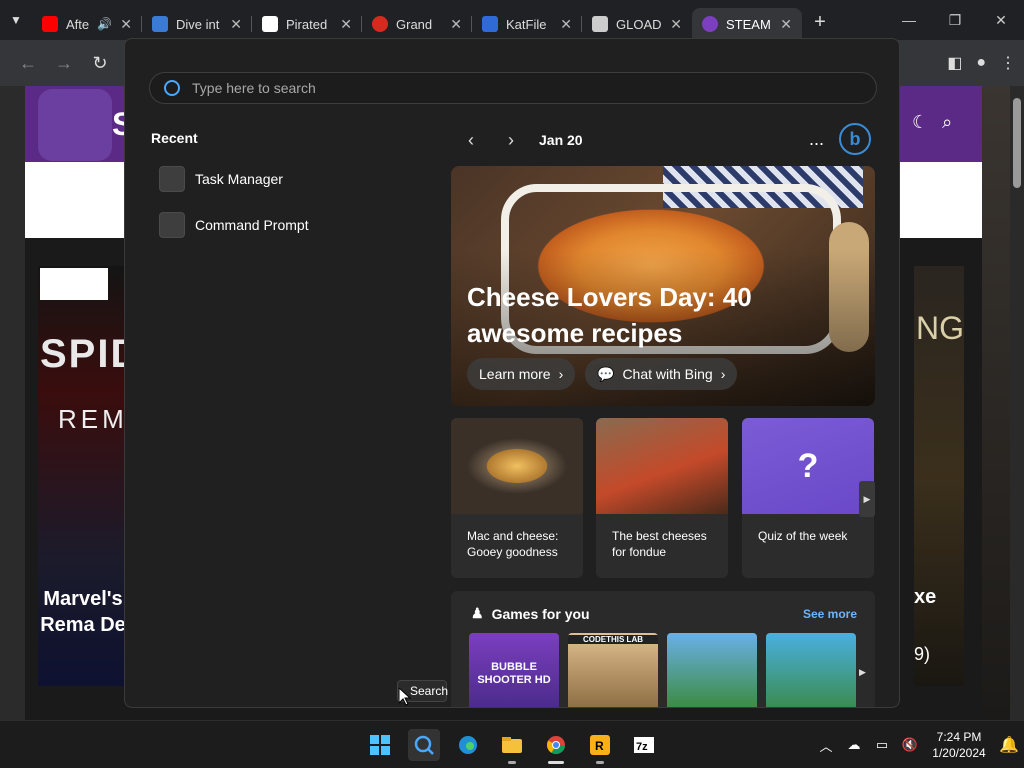 This screenshot has height=768, width=1024. Describe the element at coordinates (959, 745) in the screenshot. I see `clock: 7:24 PM 1/20/2024` at that location.